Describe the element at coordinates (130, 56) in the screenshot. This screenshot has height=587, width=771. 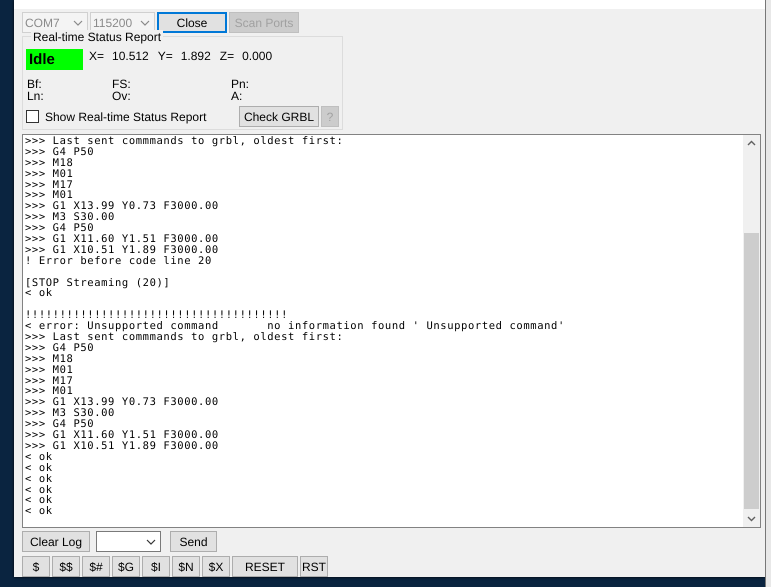
I see `axis-value: 10.512` at that location.